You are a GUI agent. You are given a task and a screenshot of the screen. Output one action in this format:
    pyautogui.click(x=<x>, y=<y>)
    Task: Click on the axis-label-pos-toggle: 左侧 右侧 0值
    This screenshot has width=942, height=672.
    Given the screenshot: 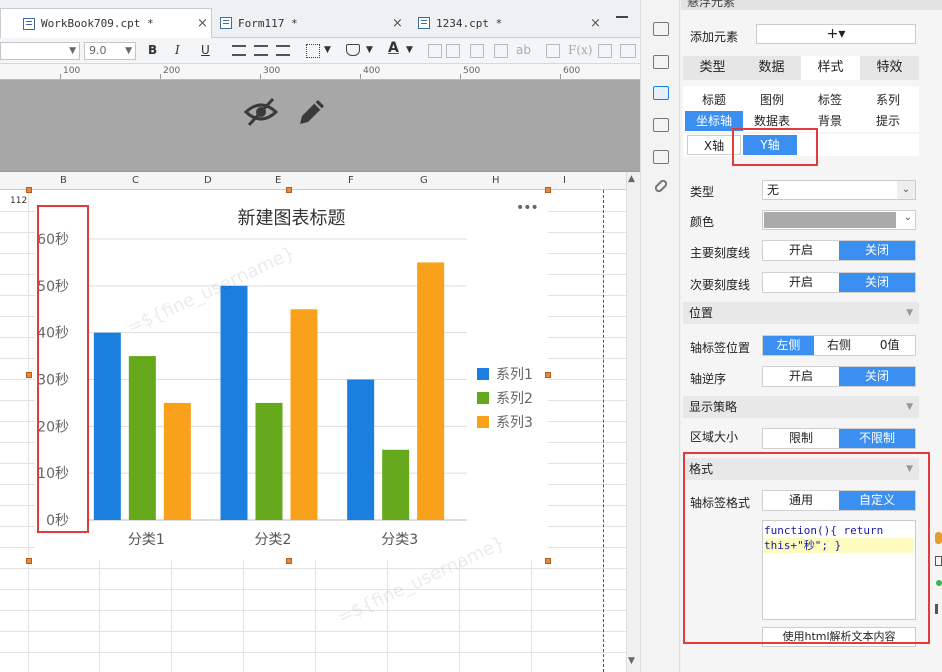 What is the action you would take?
    pyautogui.click(x=839, y=345)
    